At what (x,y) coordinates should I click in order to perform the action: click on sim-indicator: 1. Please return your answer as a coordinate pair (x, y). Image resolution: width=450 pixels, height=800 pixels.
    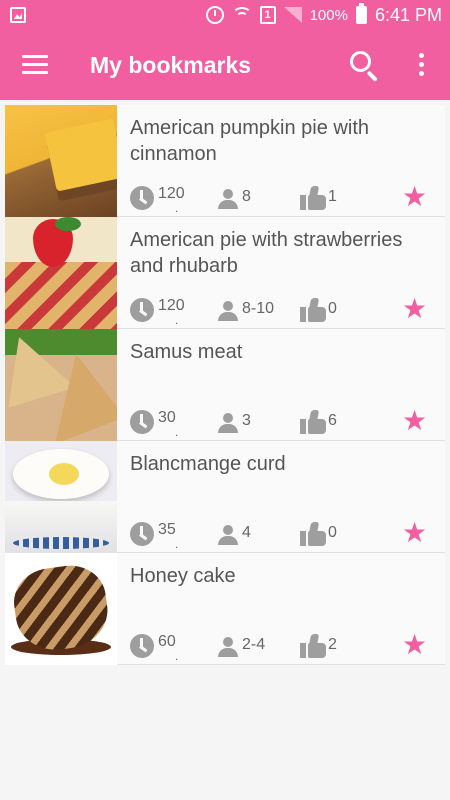
    Looking at the image, I should click on (267, 15).